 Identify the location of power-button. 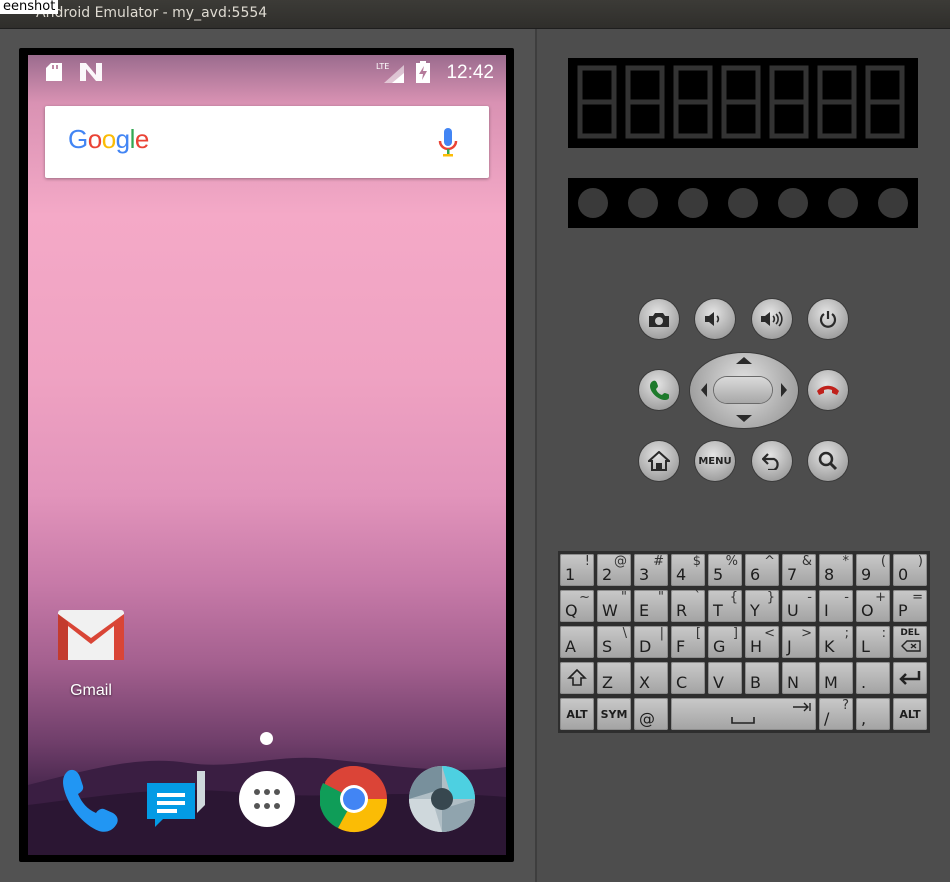
(828, 319).